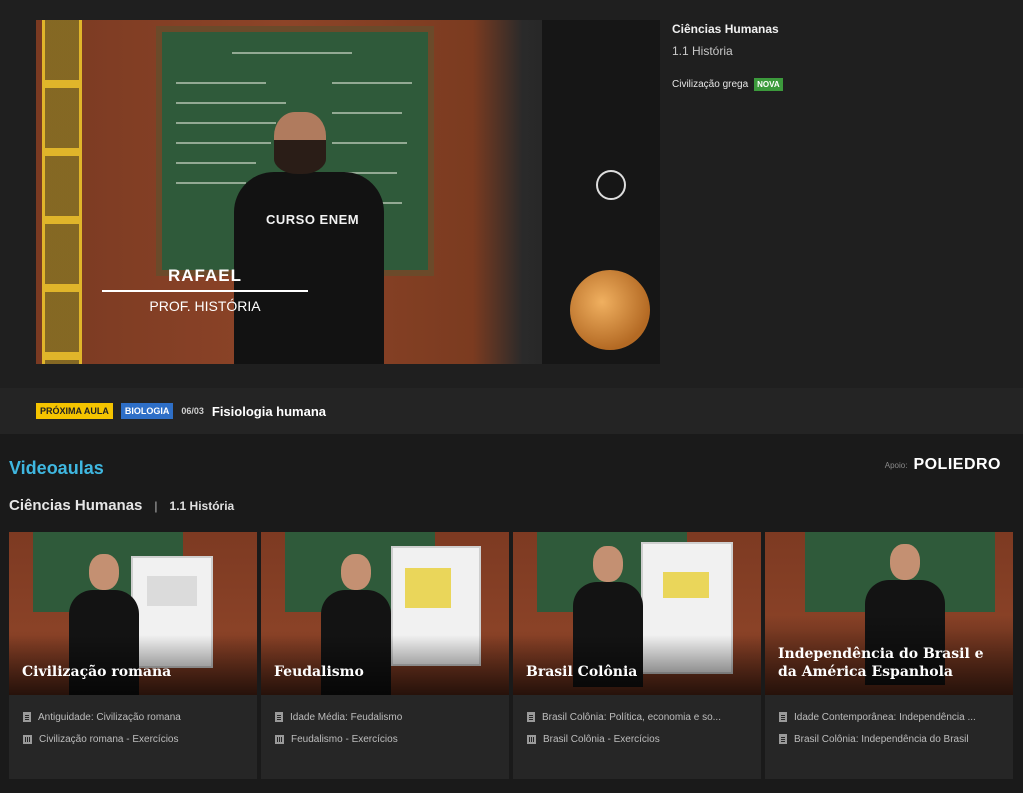  What do you see at coordinates (725, 29) in the screenshot?
I see `lesson-title: Ciências Humanas` at bounding box center [725, 29].